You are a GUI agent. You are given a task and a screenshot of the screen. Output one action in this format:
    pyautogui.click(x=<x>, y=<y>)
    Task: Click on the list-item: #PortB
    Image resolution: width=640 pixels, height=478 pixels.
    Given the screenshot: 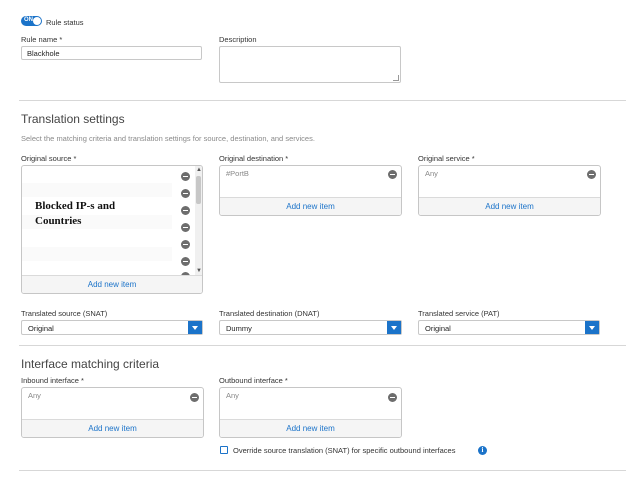 What is the action you would take?
    pyautogui.click(x=310, y=174)
    